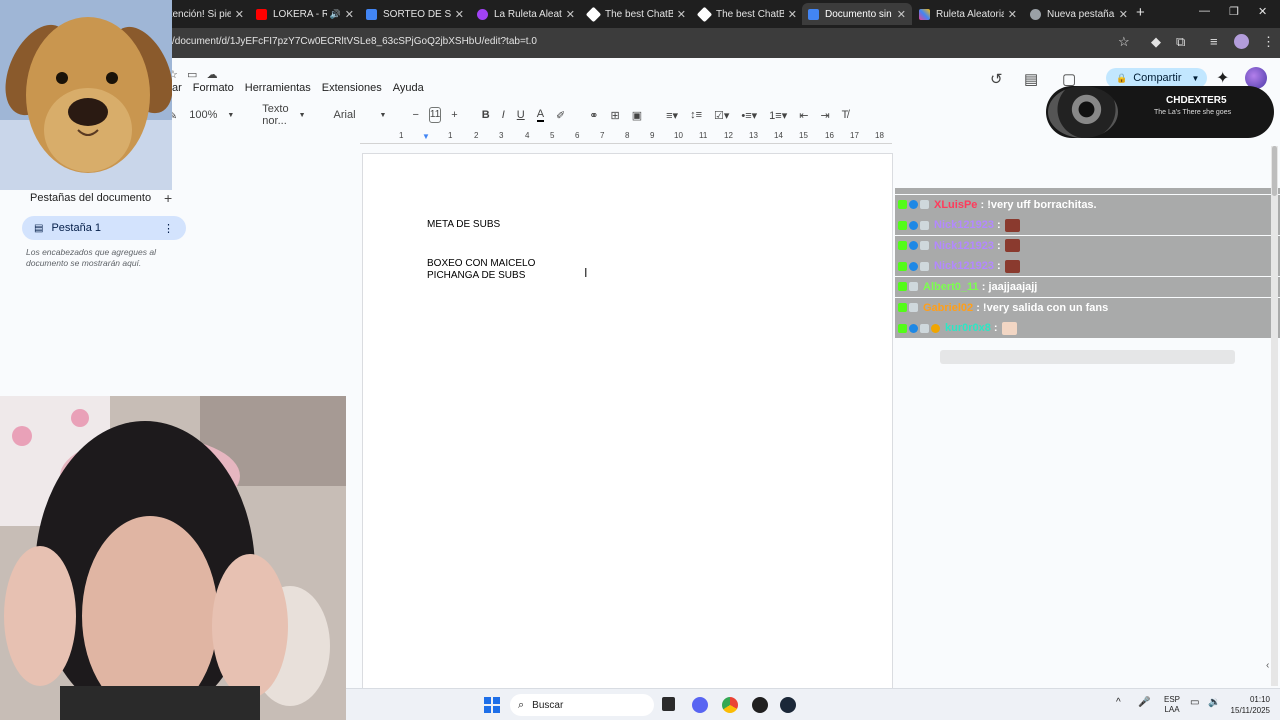 The width and height of the screenshot is (1280, 720). I want to click on menu-item-help: Ayuda, so click(408, 88).